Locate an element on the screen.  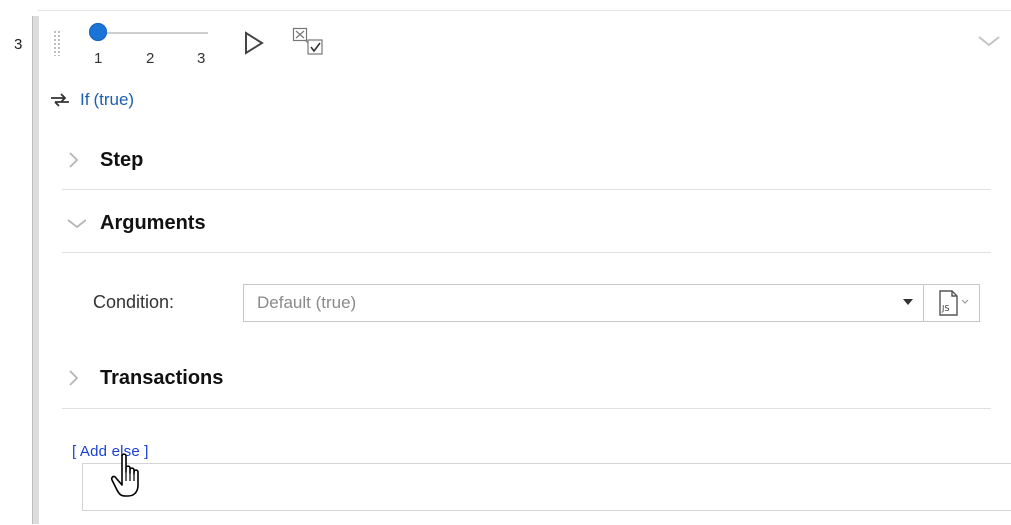
script-editor-button: JS is located at coordinates (952, 303).